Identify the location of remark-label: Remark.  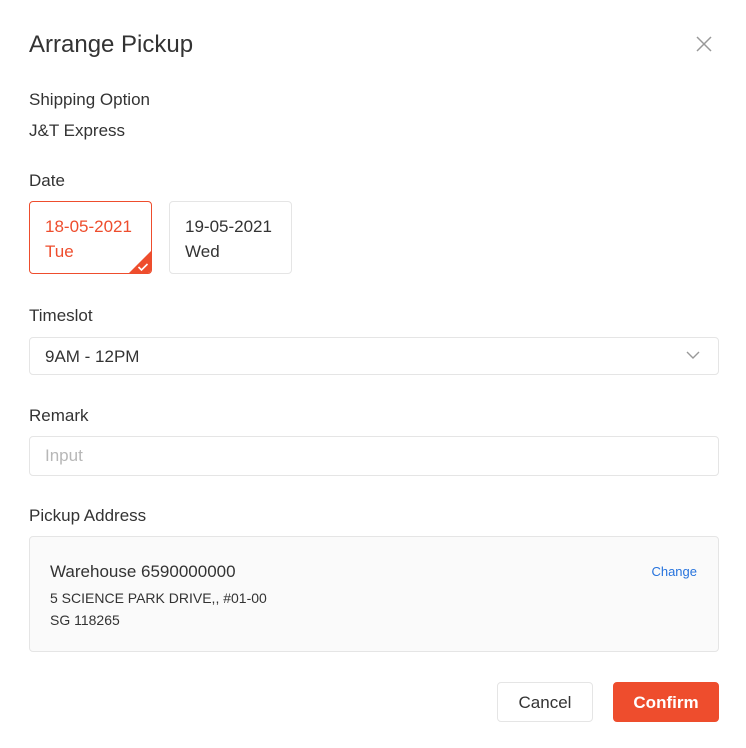
(59, 415).